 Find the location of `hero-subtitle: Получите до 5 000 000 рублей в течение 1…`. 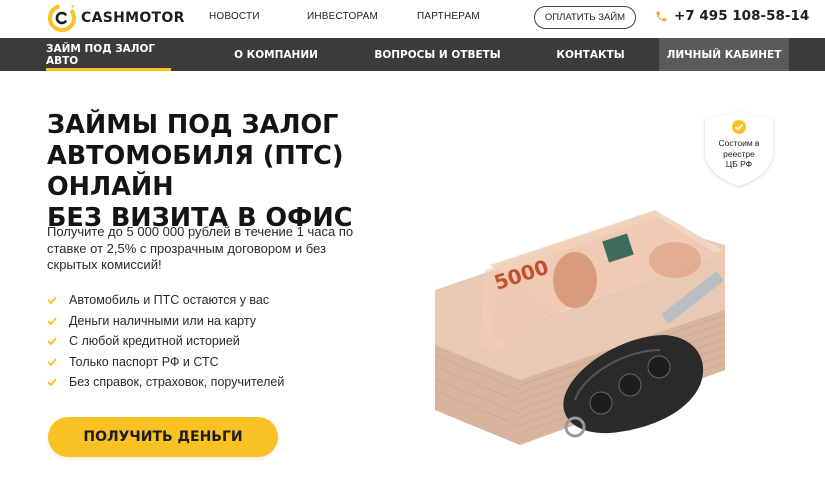

hero-subtitle: Получите до 5 000 000 рублей в течение 1… is located at coordinates (212, 249).